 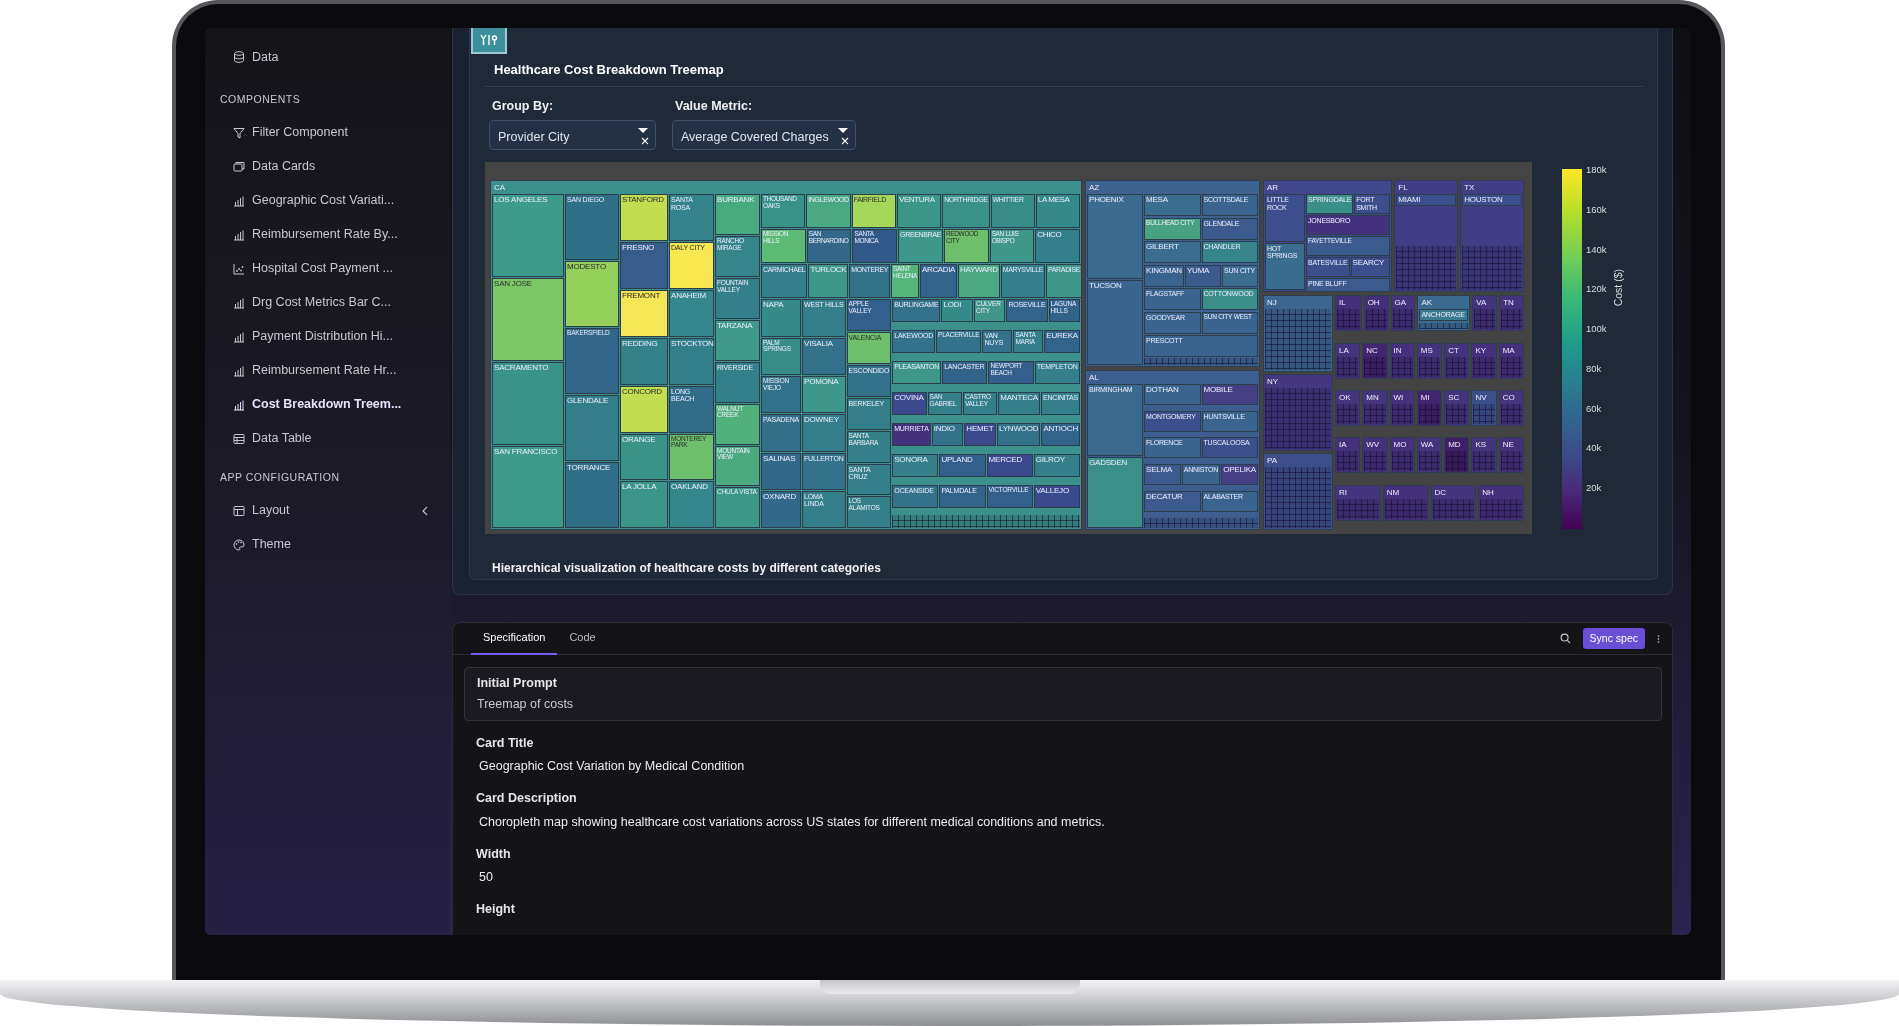 What do you see at coordinates (980, 434) in the screenshot?
I see `treemap-tile: HEMET` at bounding box center [980, 434].